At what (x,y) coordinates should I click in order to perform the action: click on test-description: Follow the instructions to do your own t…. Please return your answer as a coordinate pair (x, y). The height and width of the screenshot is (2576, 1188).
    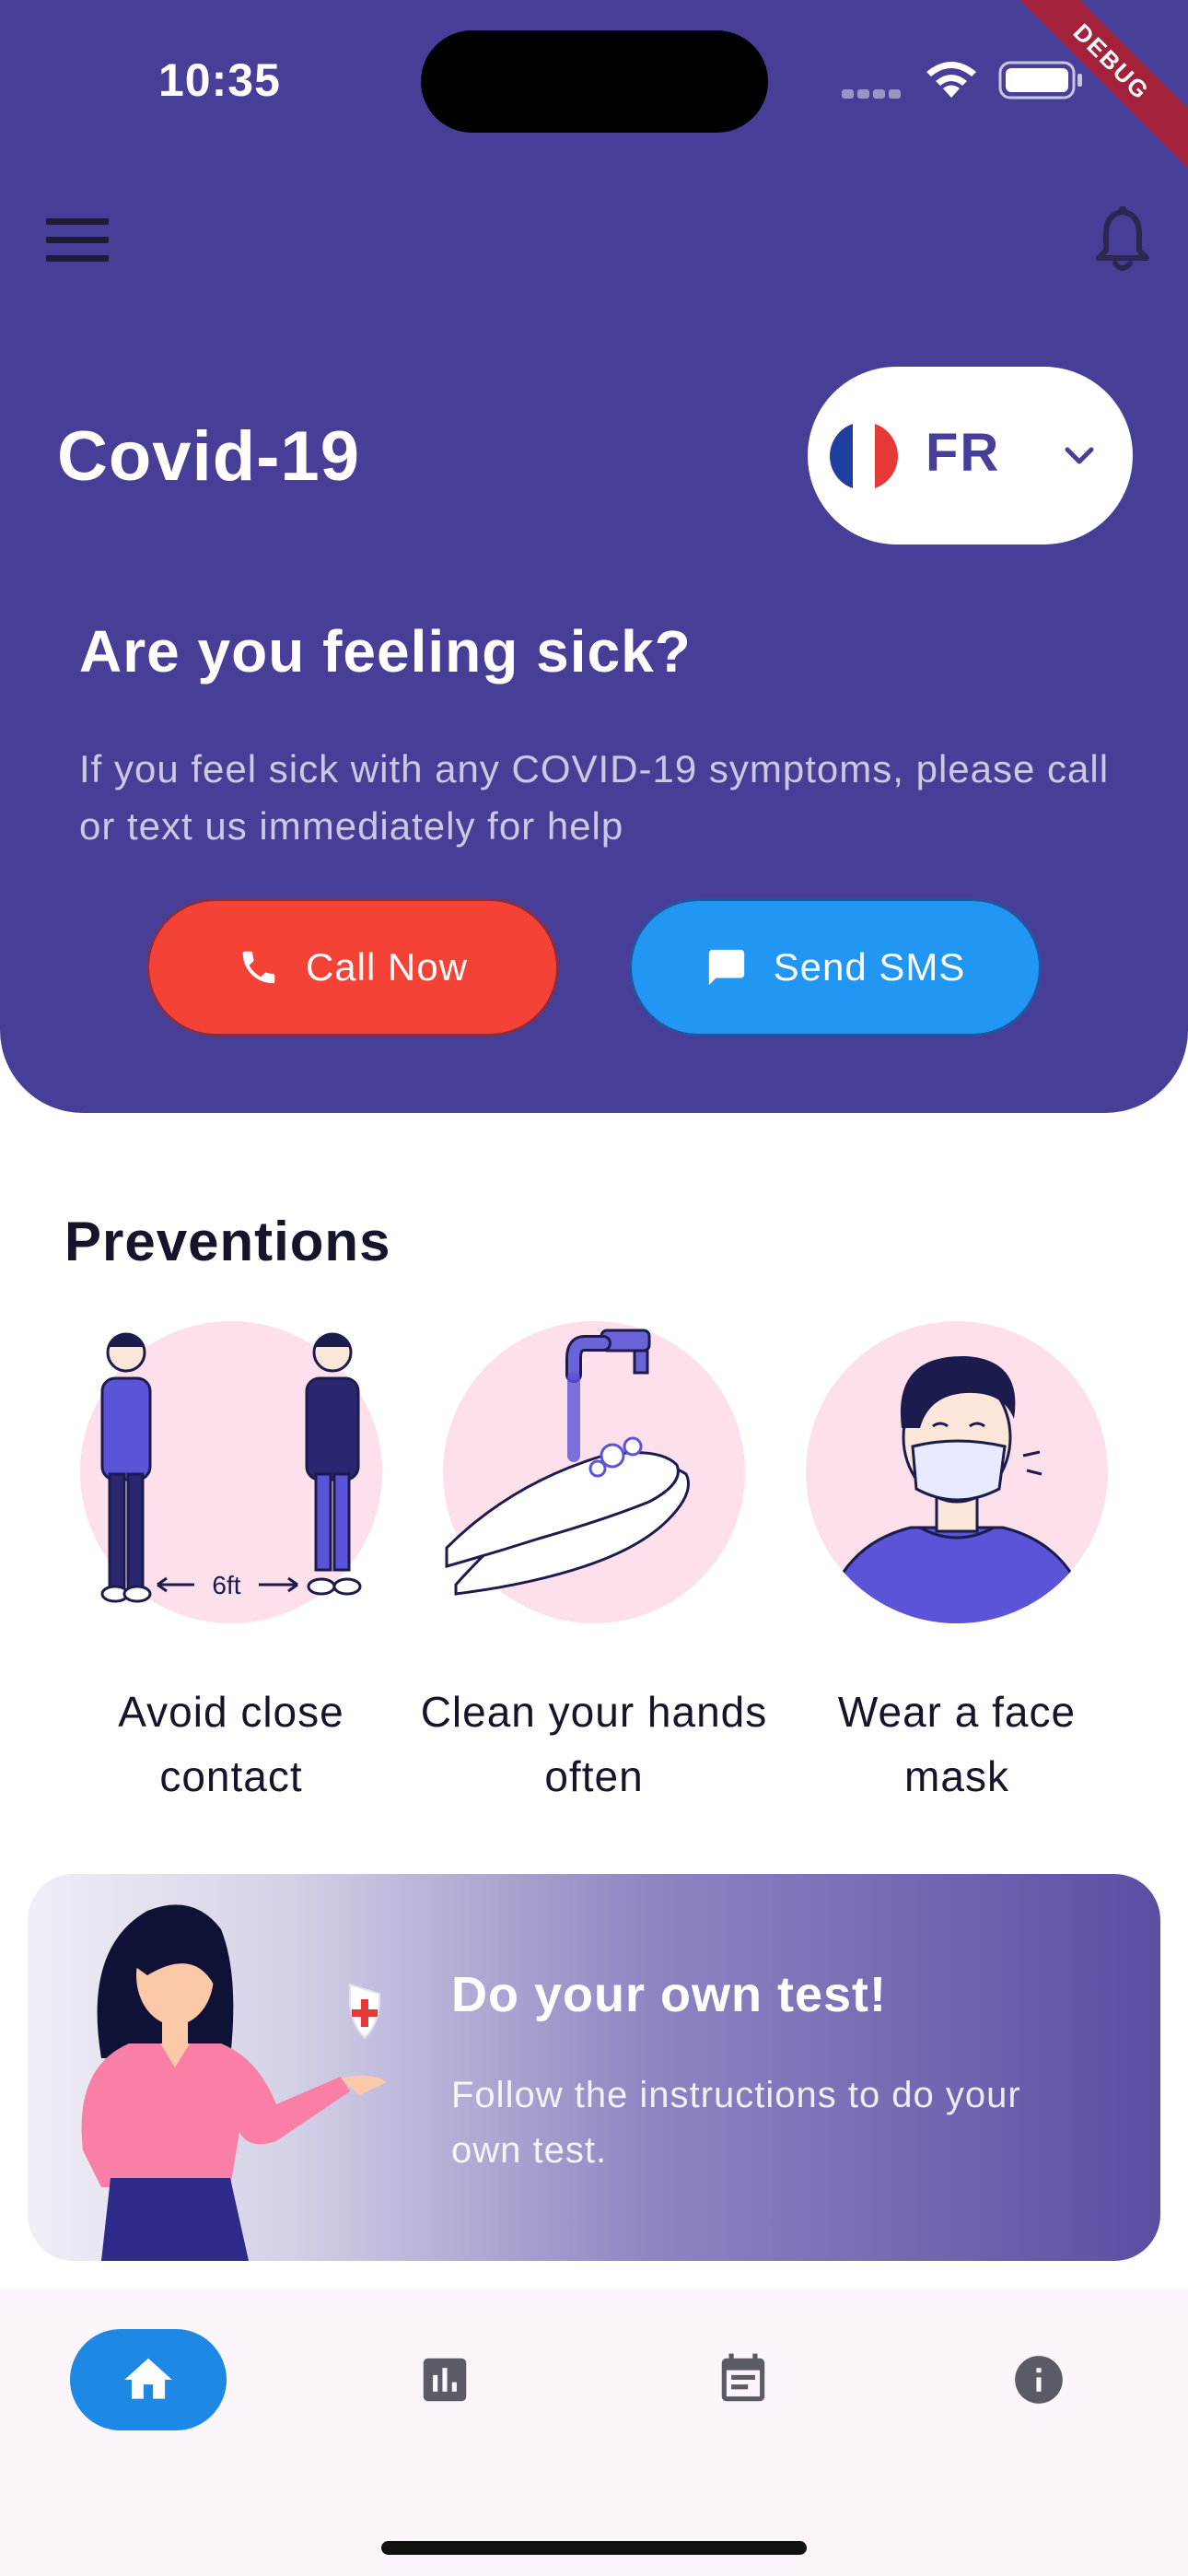
    Looking at the image, I should click on (736, 2123).